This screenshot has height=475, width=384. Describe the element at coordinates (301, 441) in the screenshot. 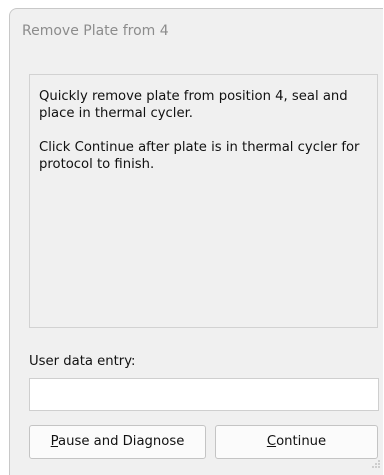

I see `continue-label-rest: ontinue` at that location.